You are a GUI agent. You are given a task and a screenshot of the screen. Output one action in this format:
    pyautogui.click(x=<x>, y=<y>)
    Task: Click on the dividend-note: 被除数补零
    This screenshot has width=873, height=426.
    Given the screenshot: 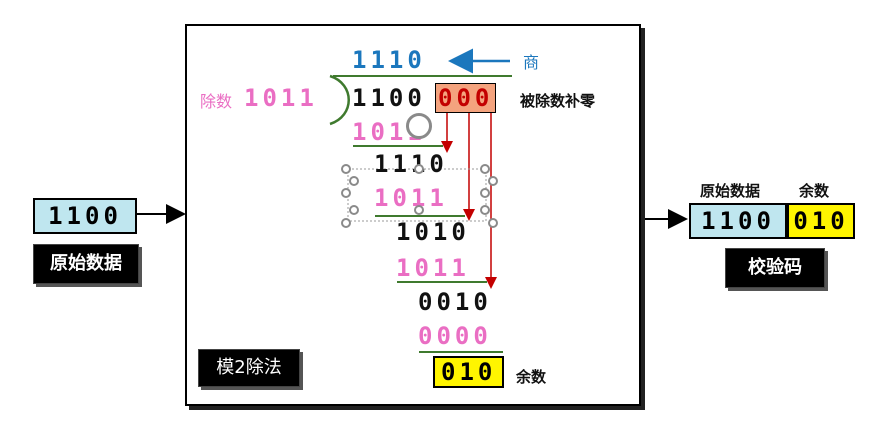 What is the action you would take?
    pyautogui.click(x=558, y=101)
    